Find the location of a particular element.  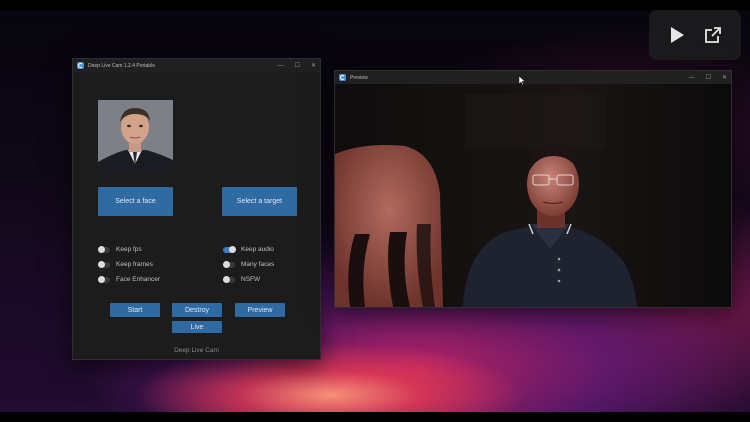

source-face-image is located at coordinates (135, 136).